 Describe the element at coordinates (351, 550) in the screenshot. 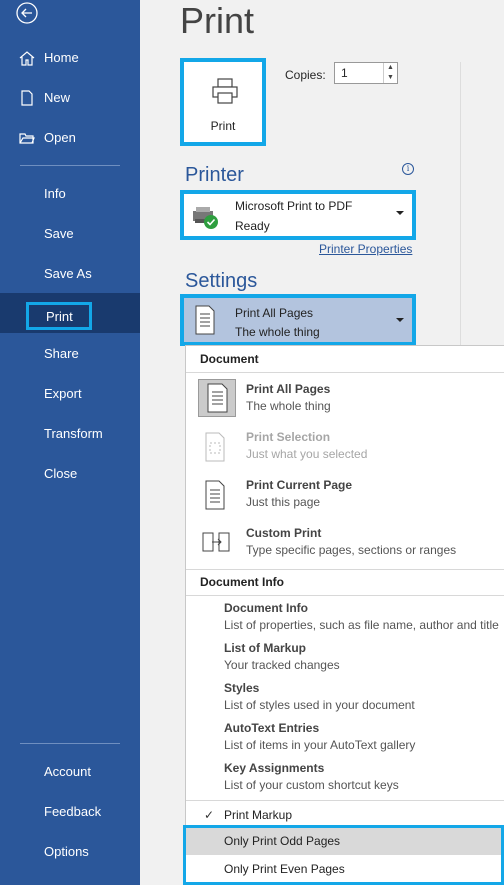

I see `menu-item-desc: Type specific pages, sections or ranges` at that location.